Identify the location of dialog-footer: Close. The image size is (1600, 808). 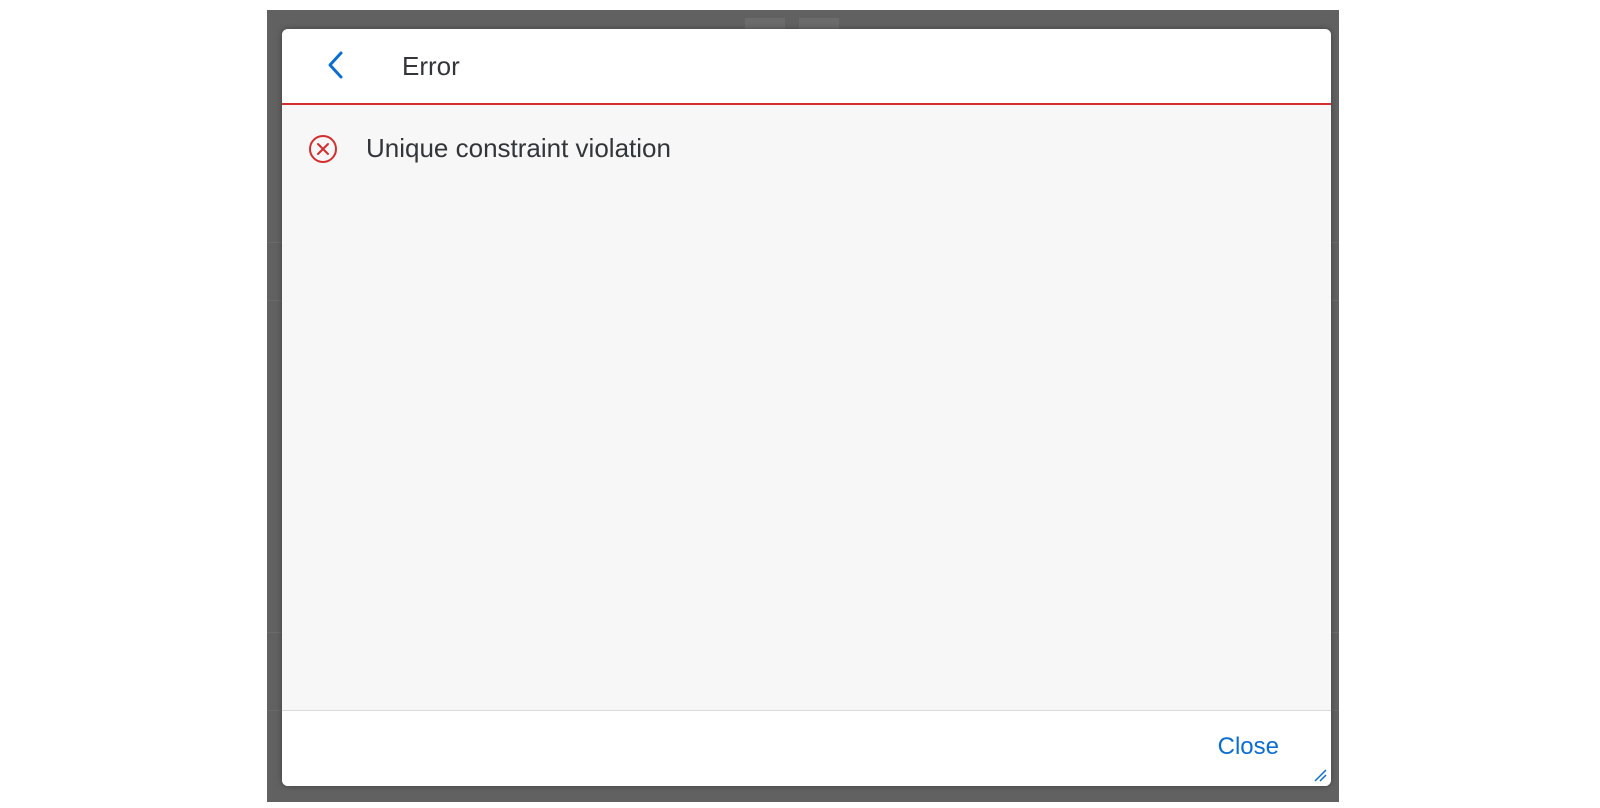
(806, 748).